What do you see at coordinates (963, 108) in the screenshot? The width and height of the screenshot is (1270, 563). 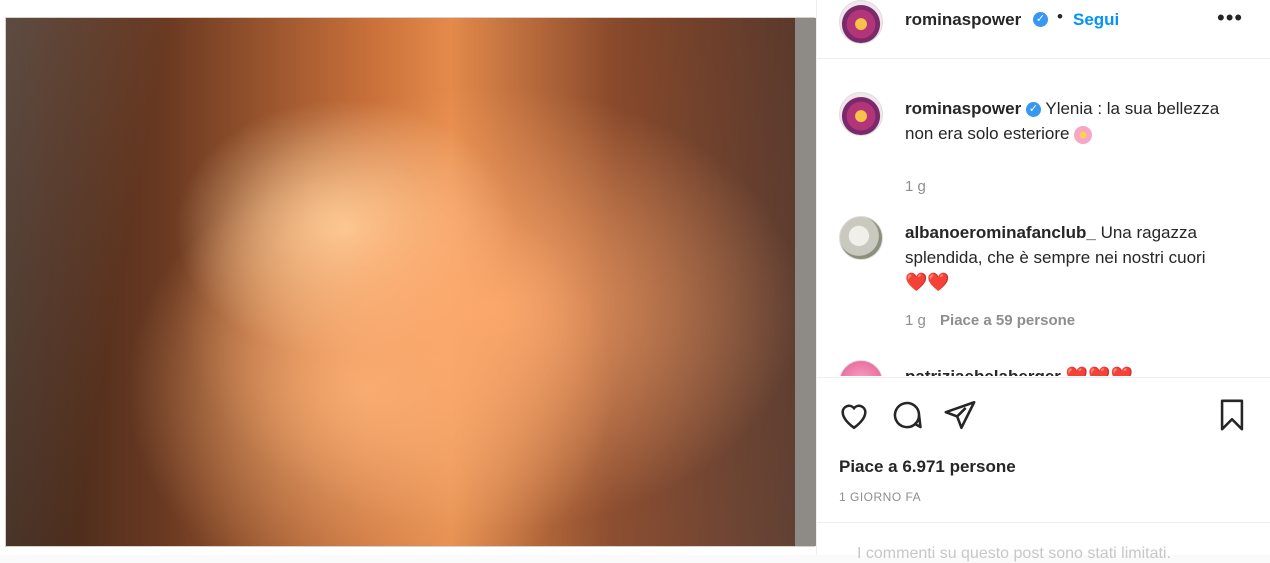 I see `caption-username: rominaspower` at bounding box center [963, 108].